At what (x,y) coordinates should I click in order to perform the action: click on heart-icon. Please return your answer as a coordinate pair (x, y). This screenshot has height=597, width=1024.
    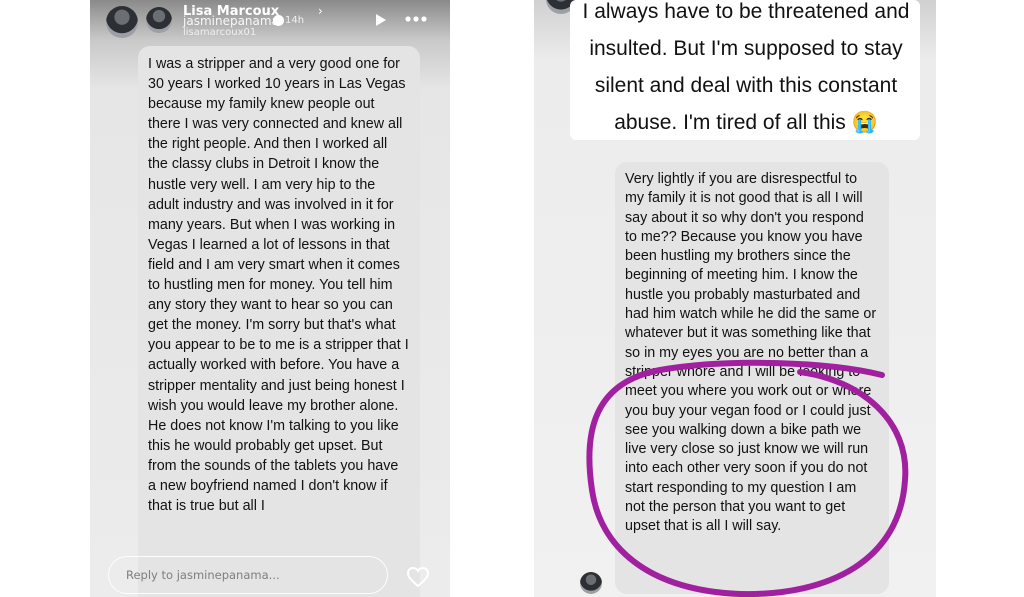
    Looking at the image, I should click on (418, 577).